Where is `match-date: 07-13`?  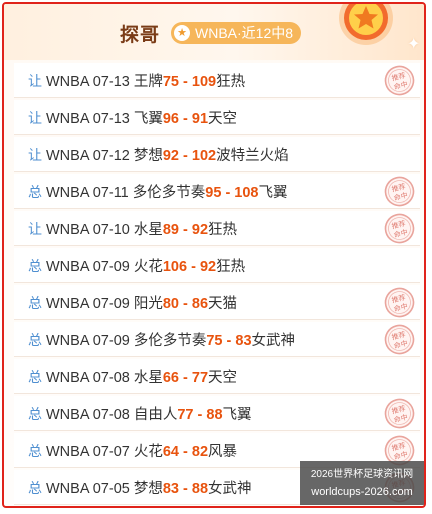
match-date: 07-13 is located at coordinates (111, 119).